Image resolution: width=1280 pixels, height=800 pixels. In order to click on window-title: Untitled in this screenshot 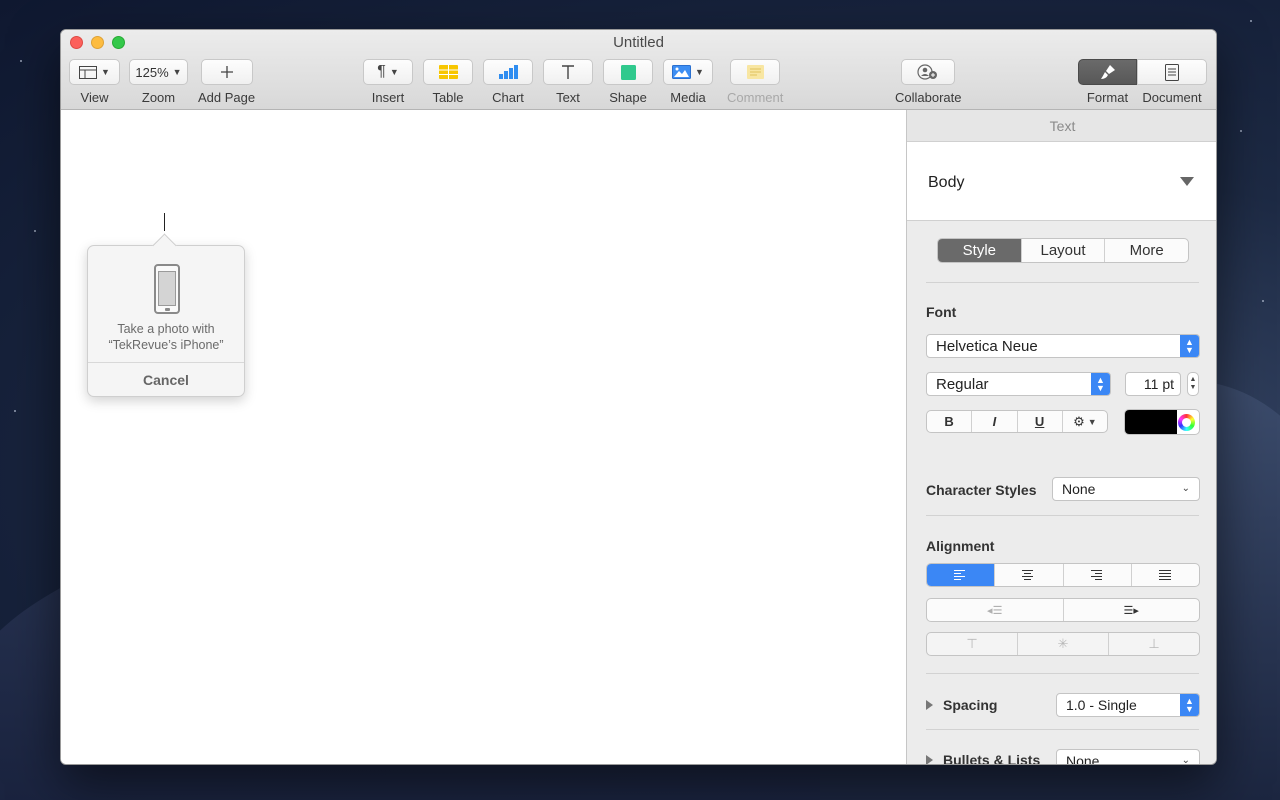, I will do `click(638, 42)`.